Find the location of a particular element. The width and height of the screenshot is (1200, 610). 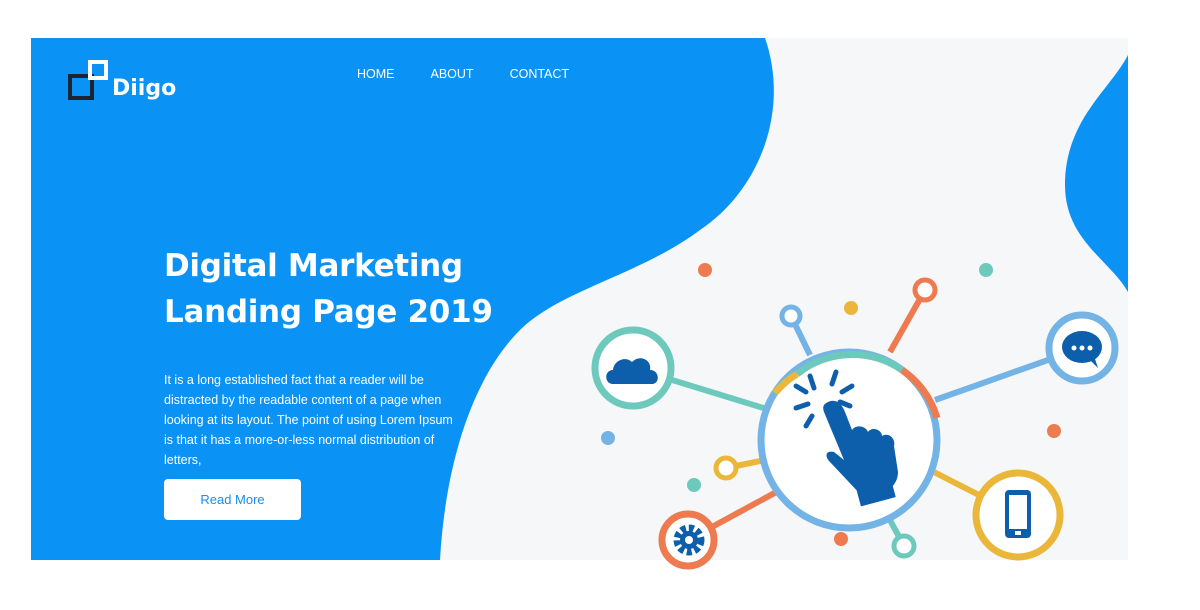

logo-text: Diigo is located at coordinates (144, 88).